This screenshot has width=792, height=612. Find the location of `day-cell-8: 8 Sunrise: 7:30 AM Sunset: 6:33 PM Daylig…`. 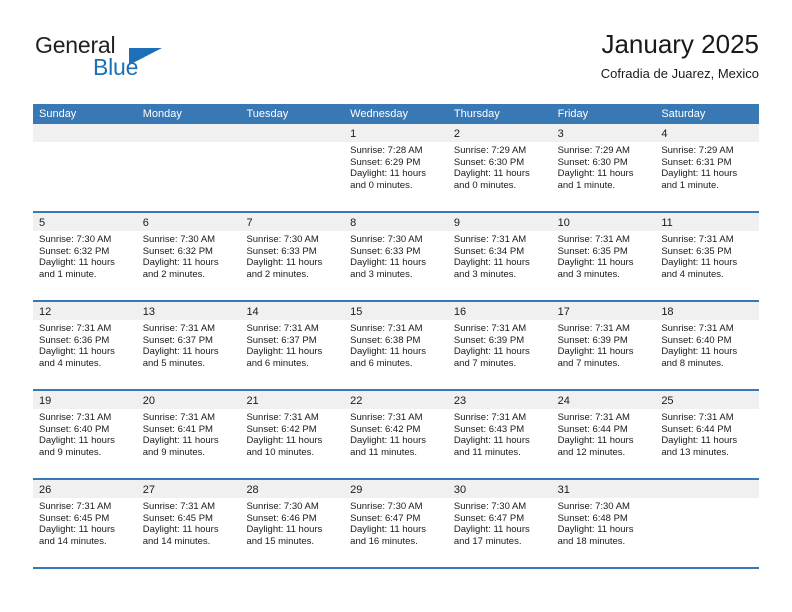

day-cell-8: 8 Sunrise: 7:30 AM Sunset: 6:33 PM Daylig… is located at coordinates (396, 256).